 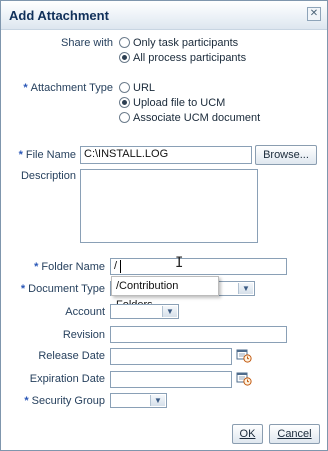 I want to click on folder-suggestion-popup: /Contribution Folders, so click(x=165, y=293).